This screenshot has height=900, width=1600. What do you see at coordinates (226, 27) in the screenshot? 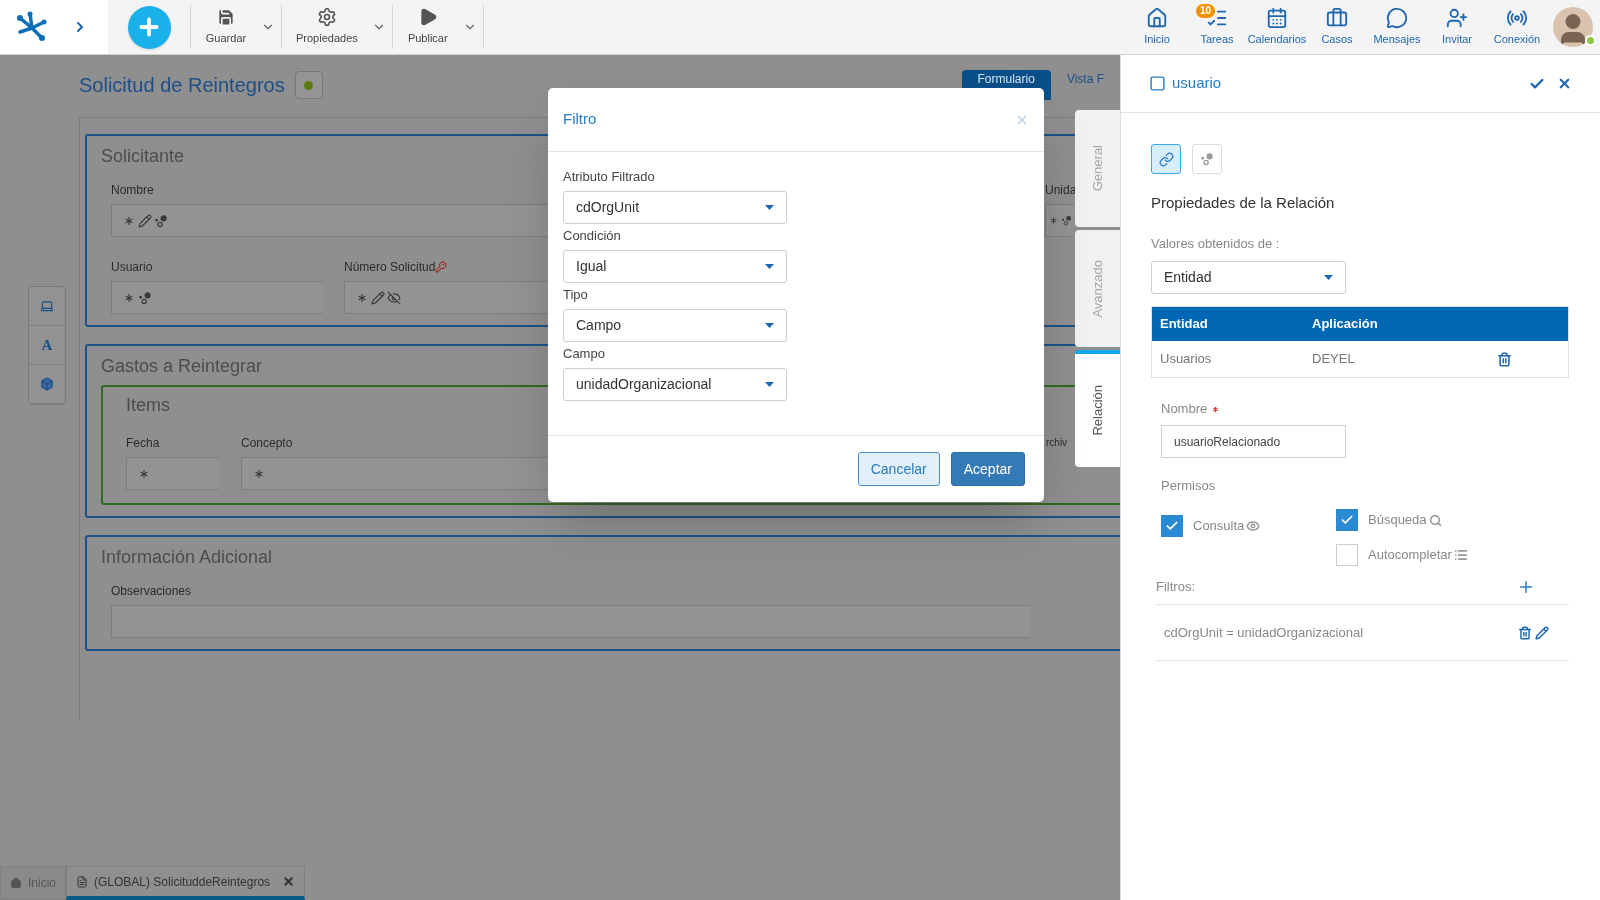
I see `toolbar-button: Guardar` at bounding box center [226, 27].